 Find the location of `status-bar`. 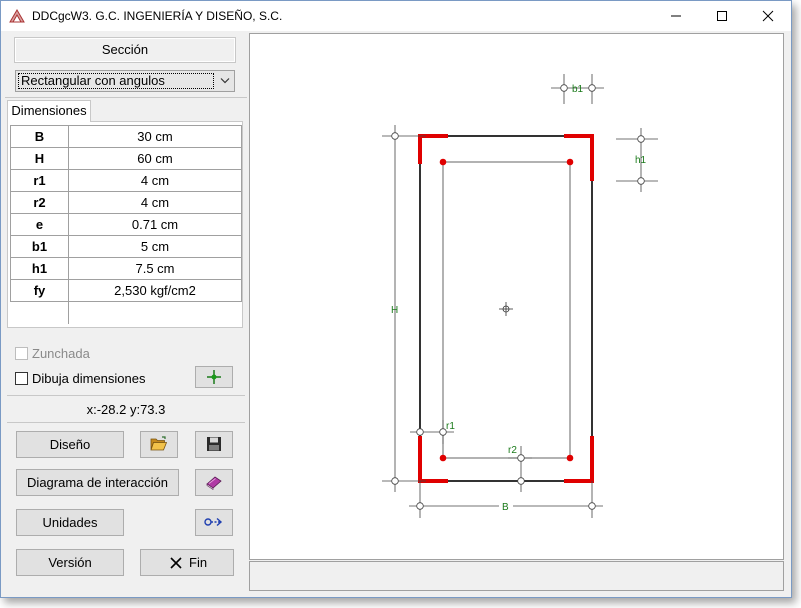

status-bar is located at coordinates (516, 576).